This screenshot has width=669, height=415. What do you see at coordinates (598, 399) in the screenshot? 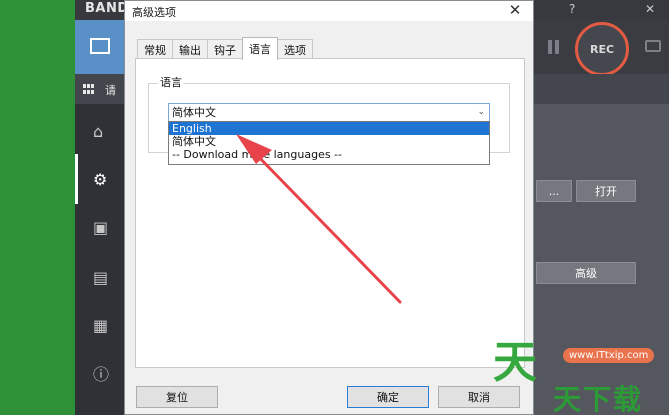
I see `watermark-text: 天下载` at bounding box center [598, 399].